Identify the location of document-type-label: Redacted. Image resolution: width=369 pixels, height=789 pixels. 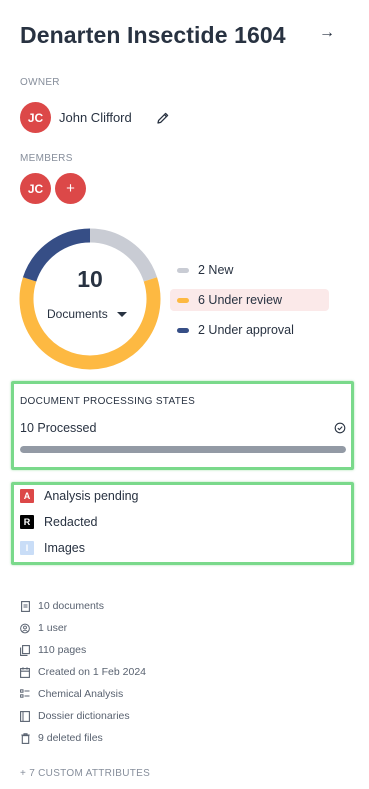
(71, 522).